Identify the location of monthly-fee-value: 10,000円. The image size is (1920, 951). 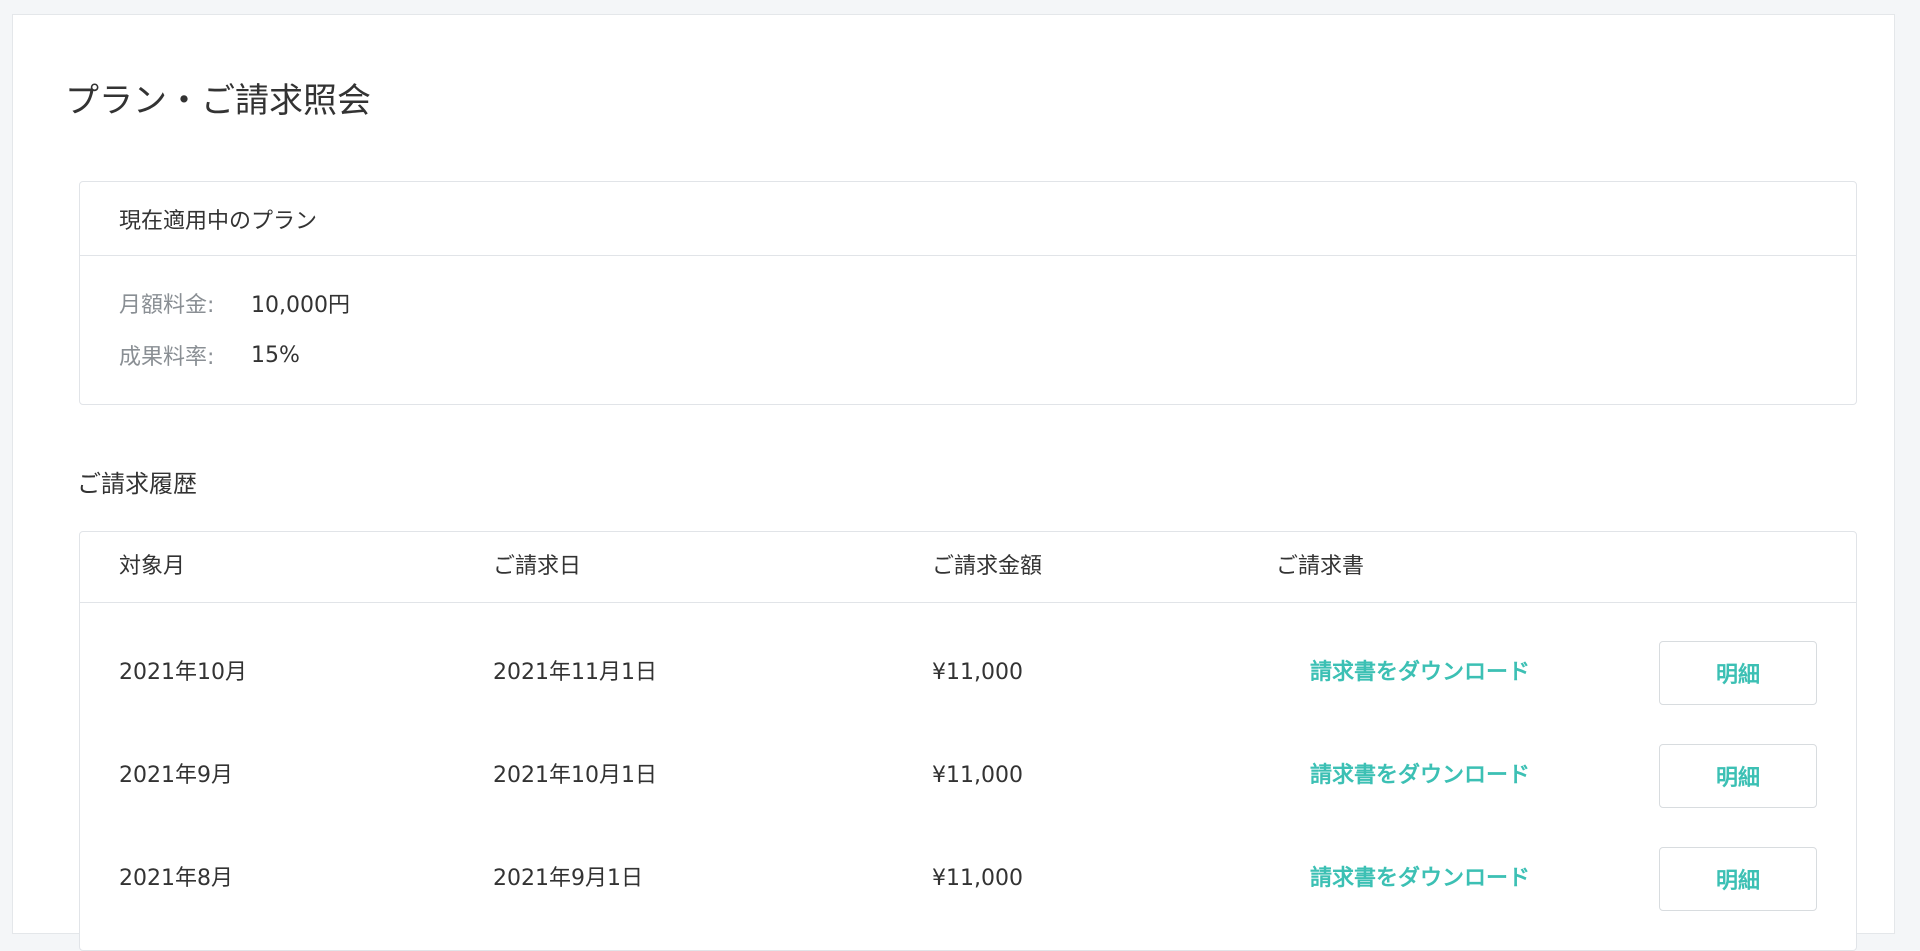
(300, 305).